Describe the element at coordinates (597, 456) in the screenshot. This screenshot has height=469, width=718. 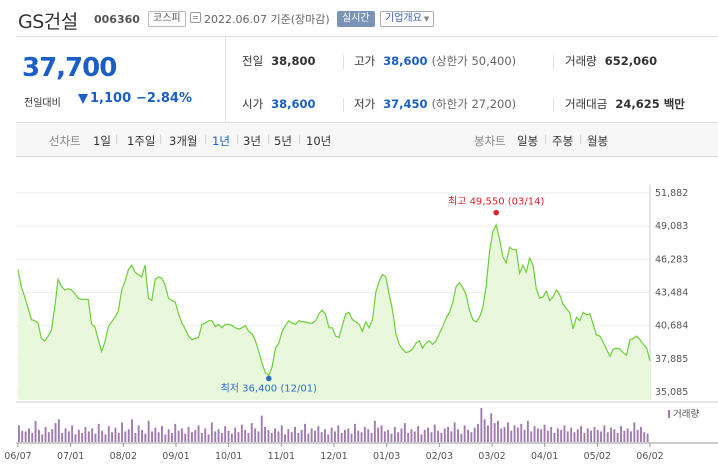
I see `x-tick-label: 05/02` at that location.